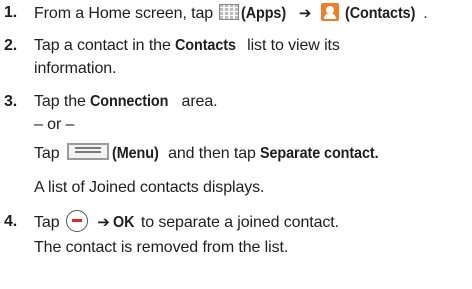  What do you see at coordinates (135, 153) in the screenshot?
I see `menu-label: (Menu)` at bounding box center [135, 153].